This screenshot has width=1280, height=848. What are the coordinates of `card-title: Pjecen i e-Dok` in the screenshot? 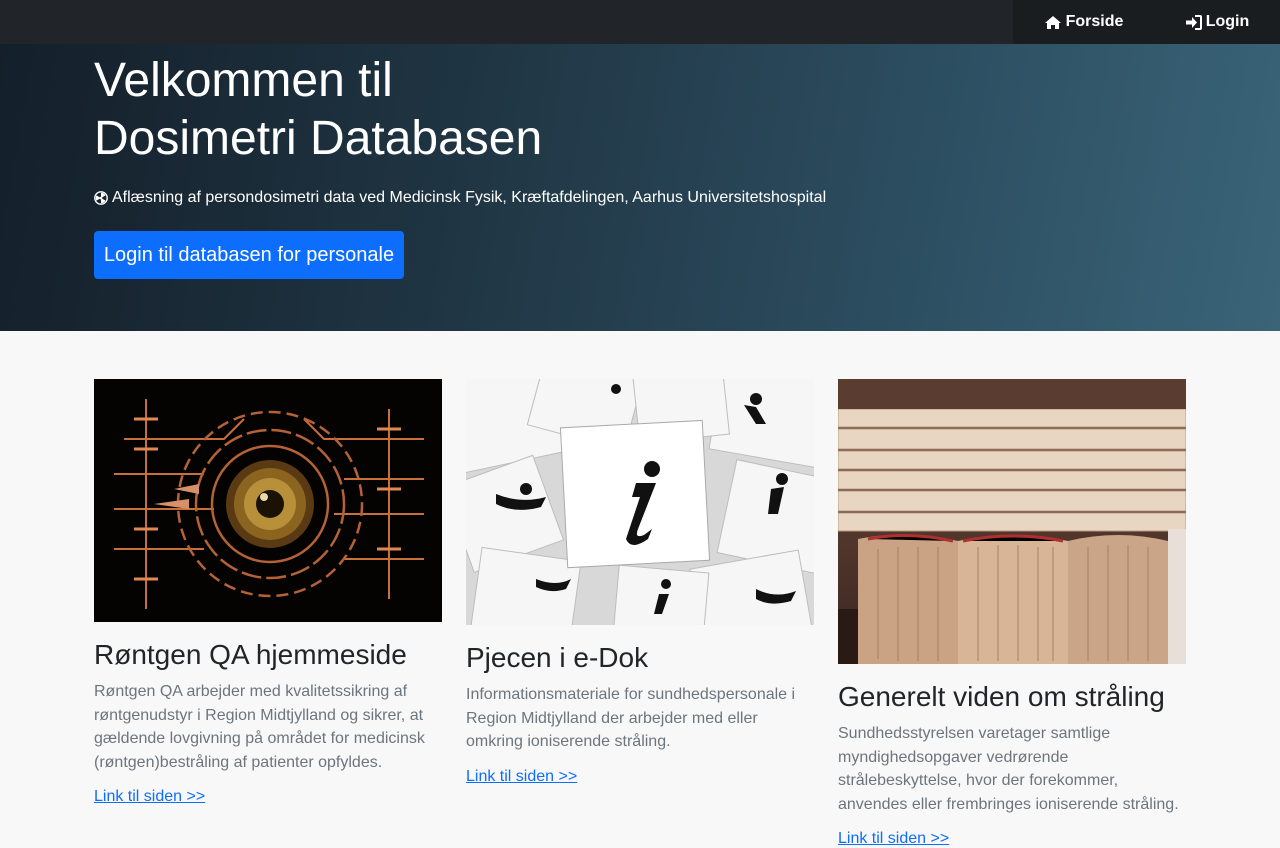 It's located at (557, 657).